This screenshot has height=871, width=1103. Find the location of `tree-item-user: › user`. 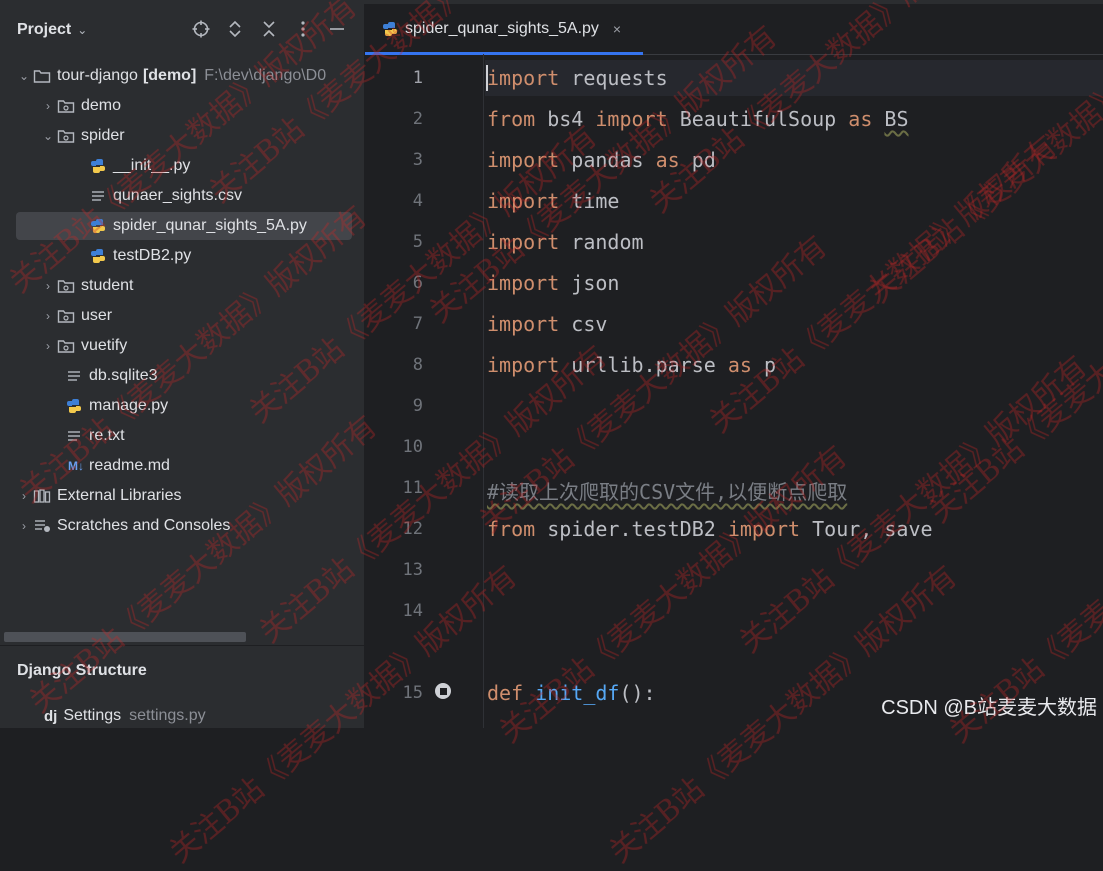

tree-item-user: › user is located at coordinates (182, 316).